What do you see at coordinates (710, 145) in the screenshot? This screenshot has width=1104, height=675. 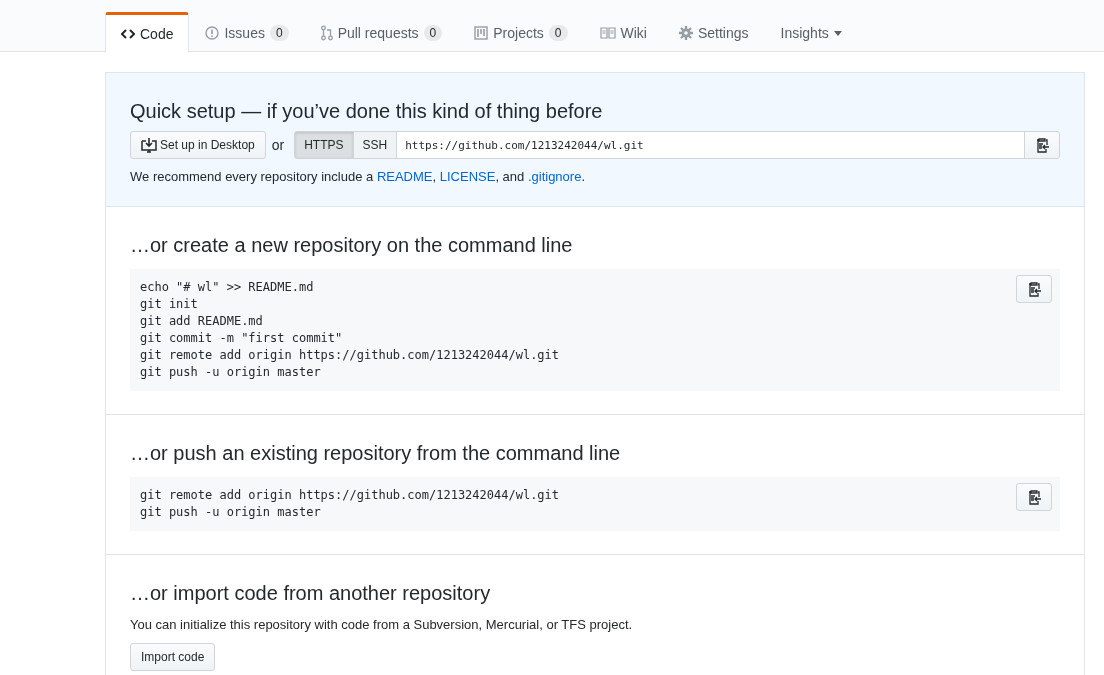 I see `clone-url-field: https://github.com/1213242044/wl.git` at bounding box center [710, 145].